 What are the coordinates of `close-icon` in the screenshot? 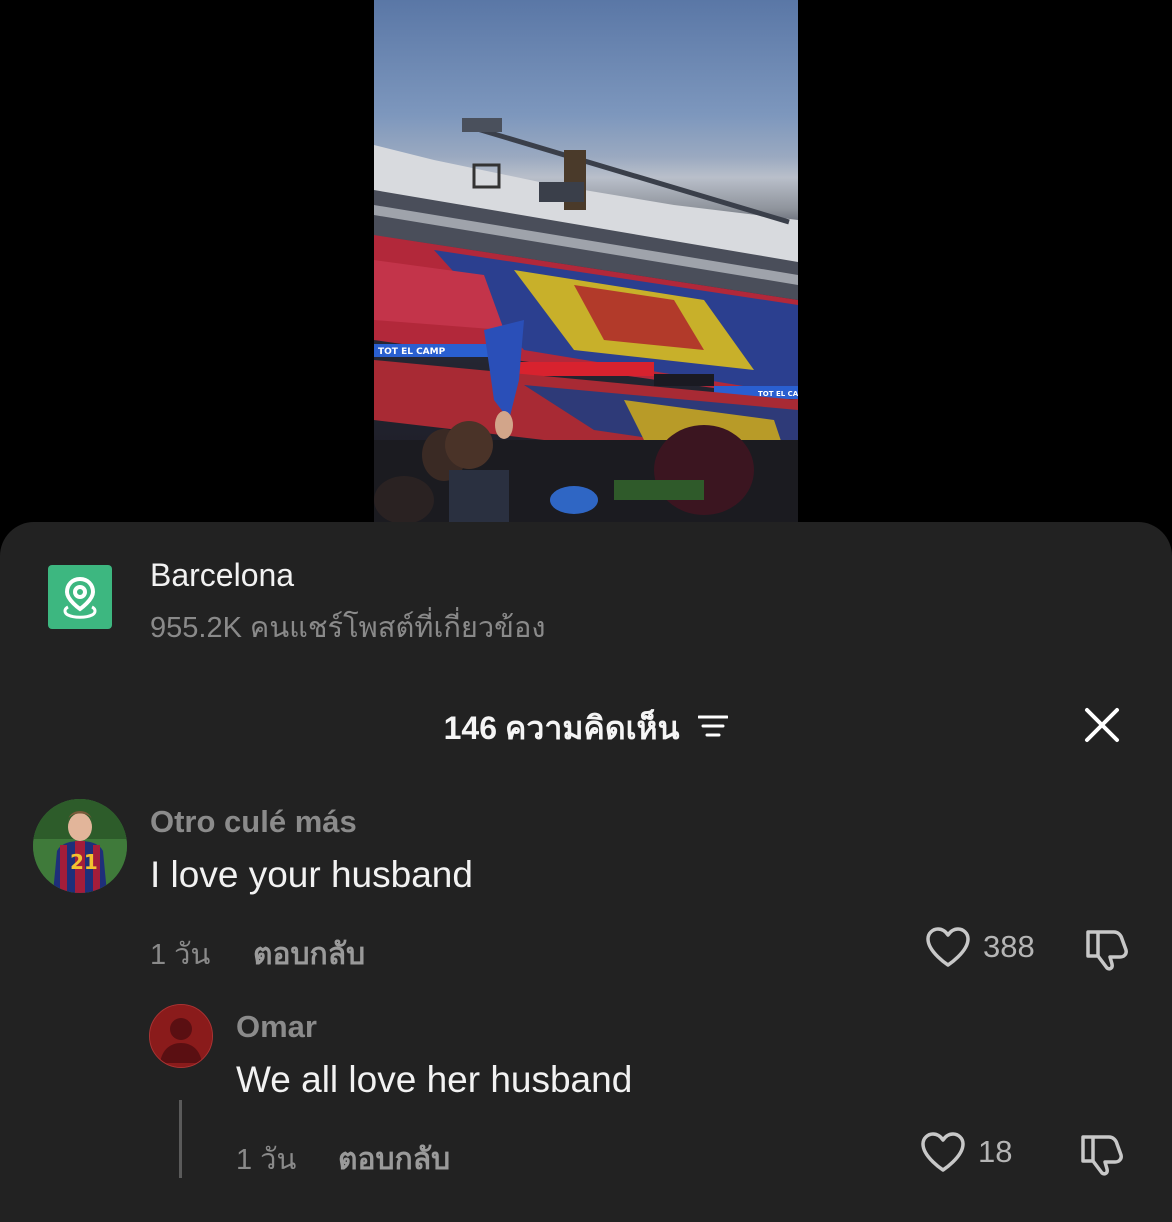 It's located at (1102, 725).